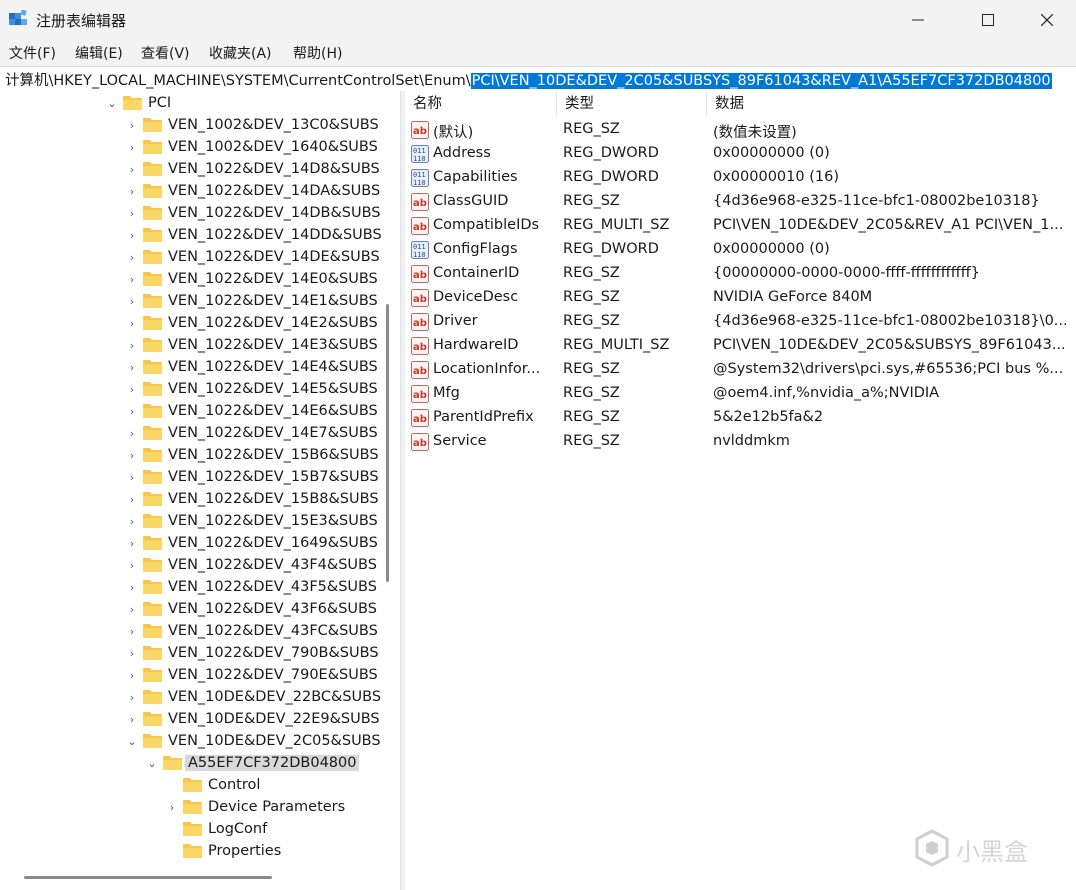 Image resolution: width=1076 pixels, height=890 pixels. I want to click on tree-item-vendor: › VEN_1022&DEV_14E0&SUBS, so click(200, 279).